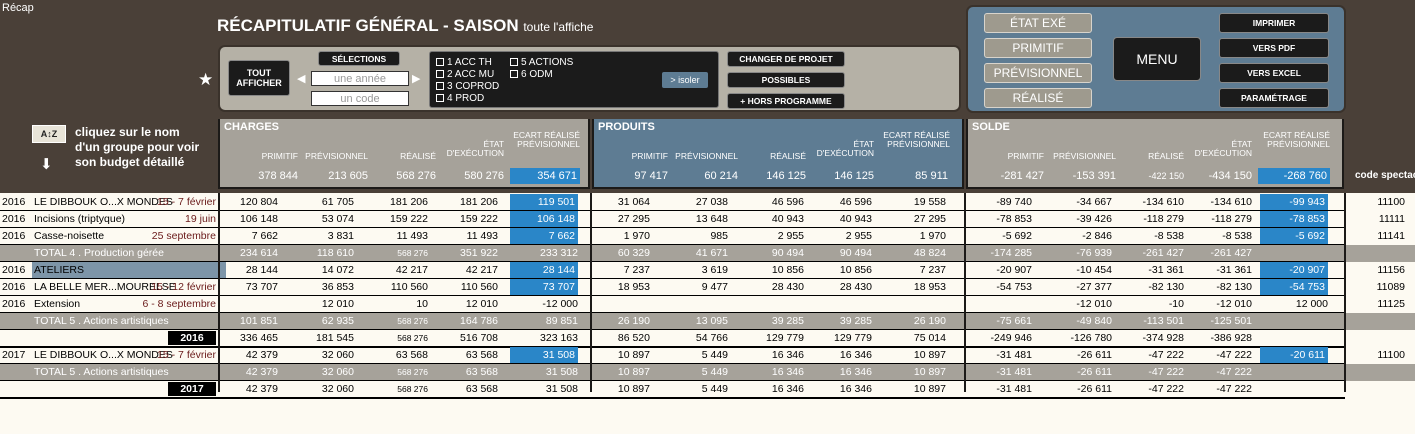  Describe the element at coordinates (787, 219) in the screenshot. I see `produits-cell: 40 943` at that location.